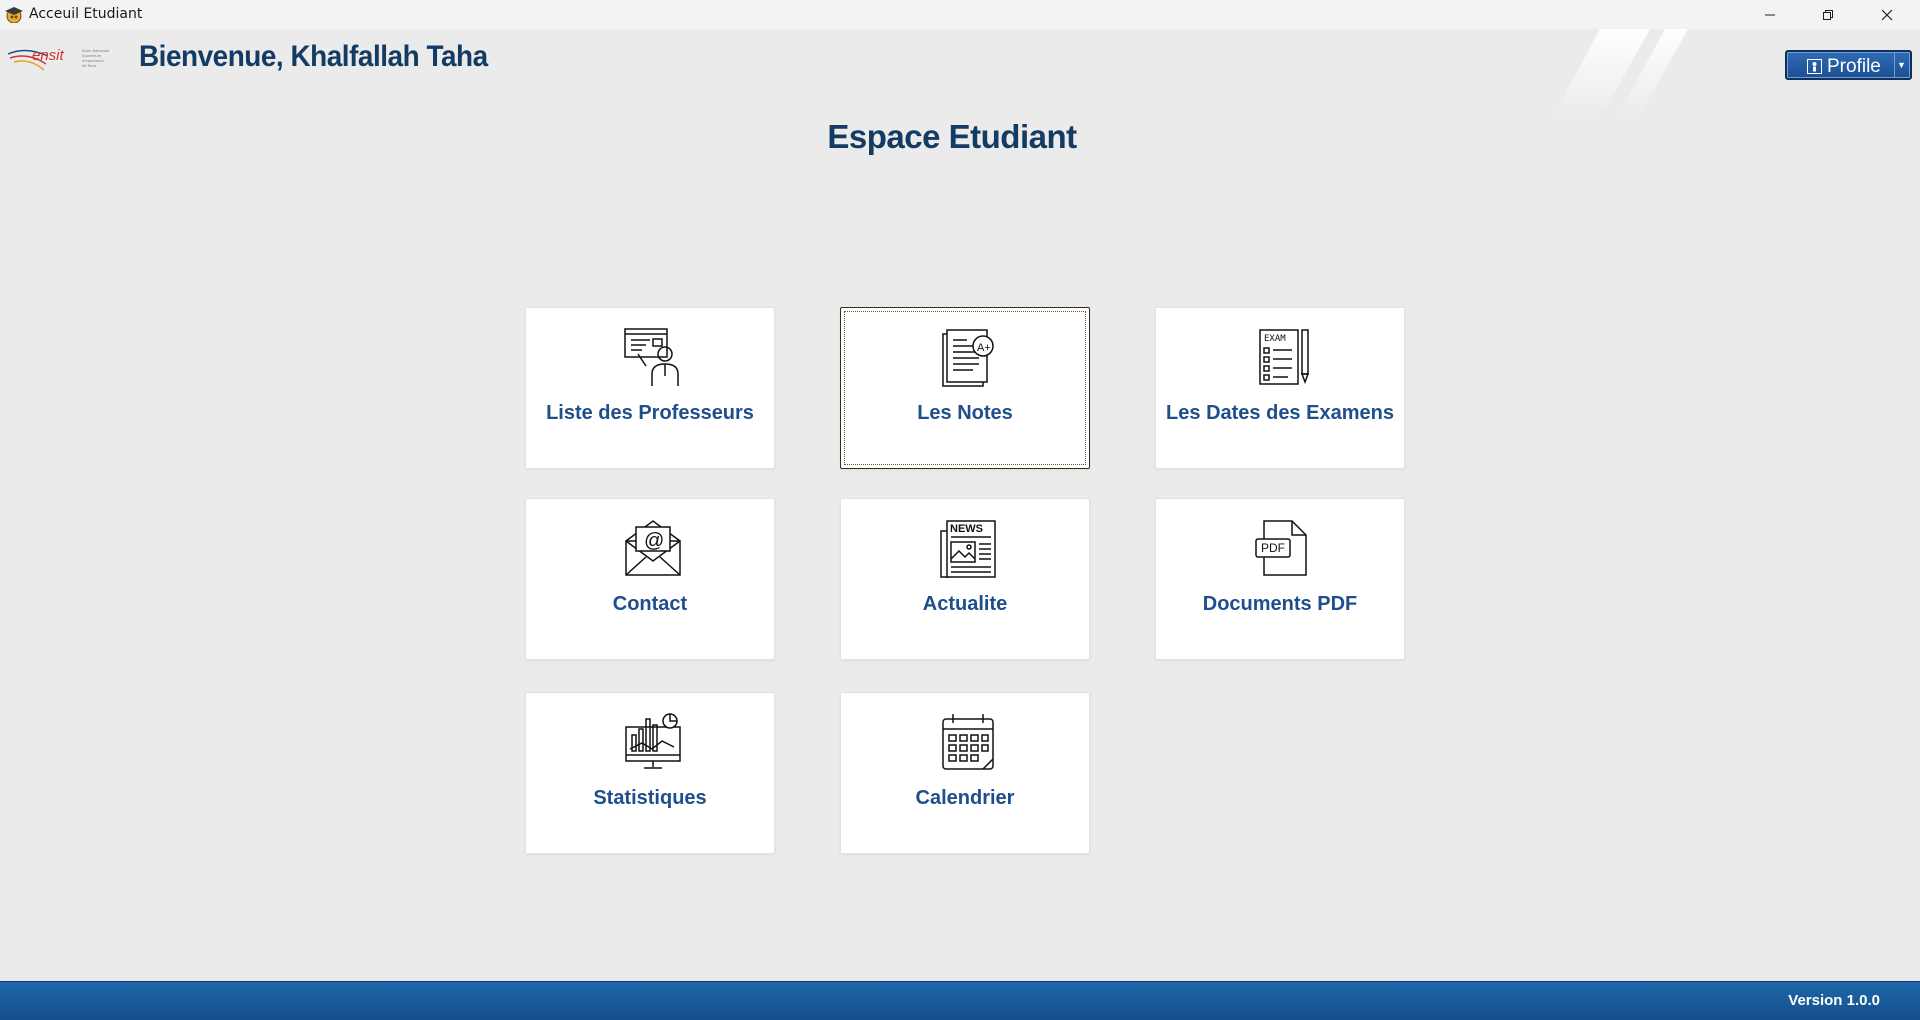 The width and height of the screenshot is (1920, 1020). Describe the element at coordinates (968, 549) in the screenshot. I see `news-icon: NEWS` at that location.